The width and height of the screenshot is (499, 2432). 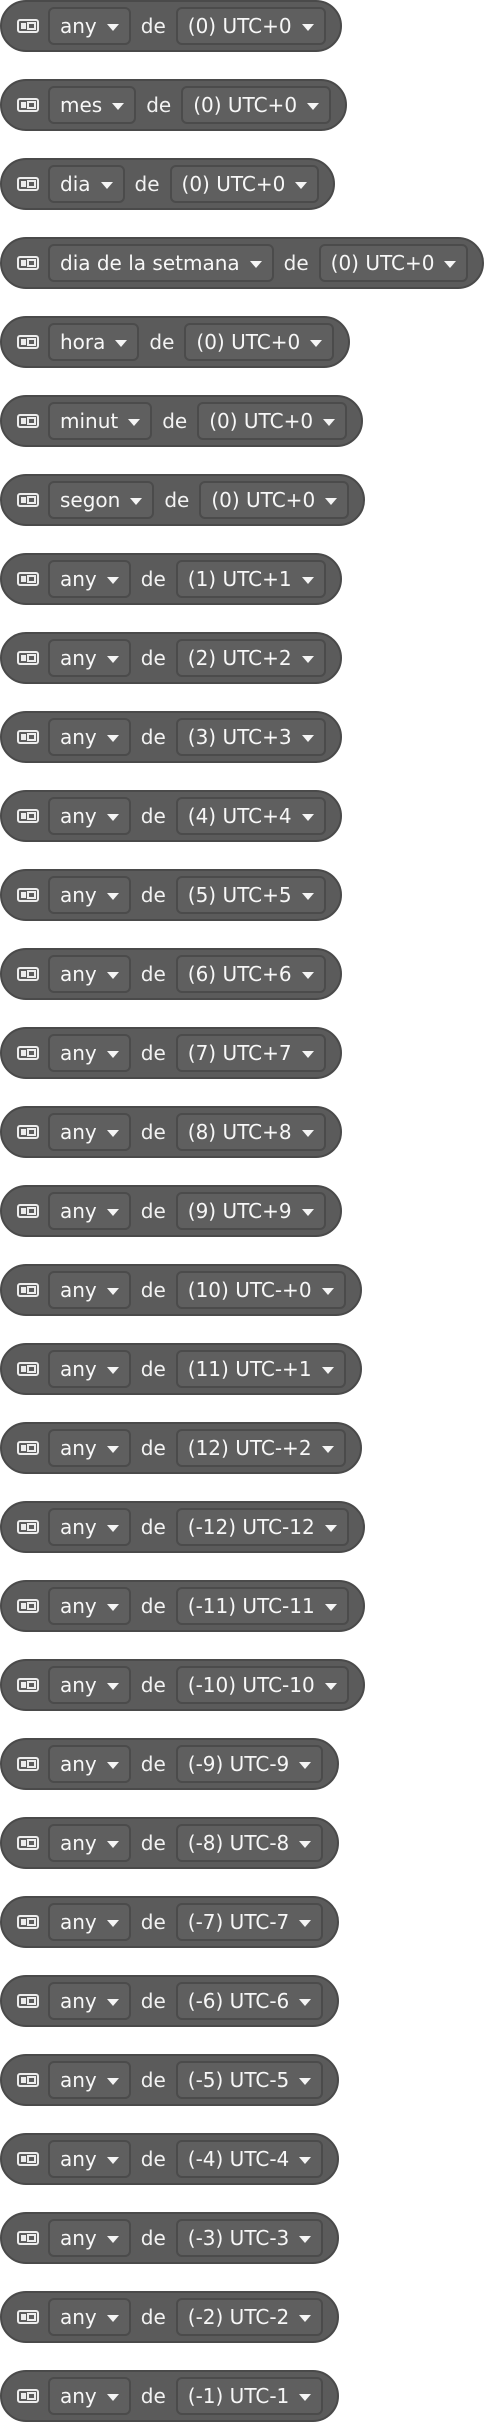 I want to click on timezone-dropdown: (12) UTC-+2, so click(x=260, y=1448).